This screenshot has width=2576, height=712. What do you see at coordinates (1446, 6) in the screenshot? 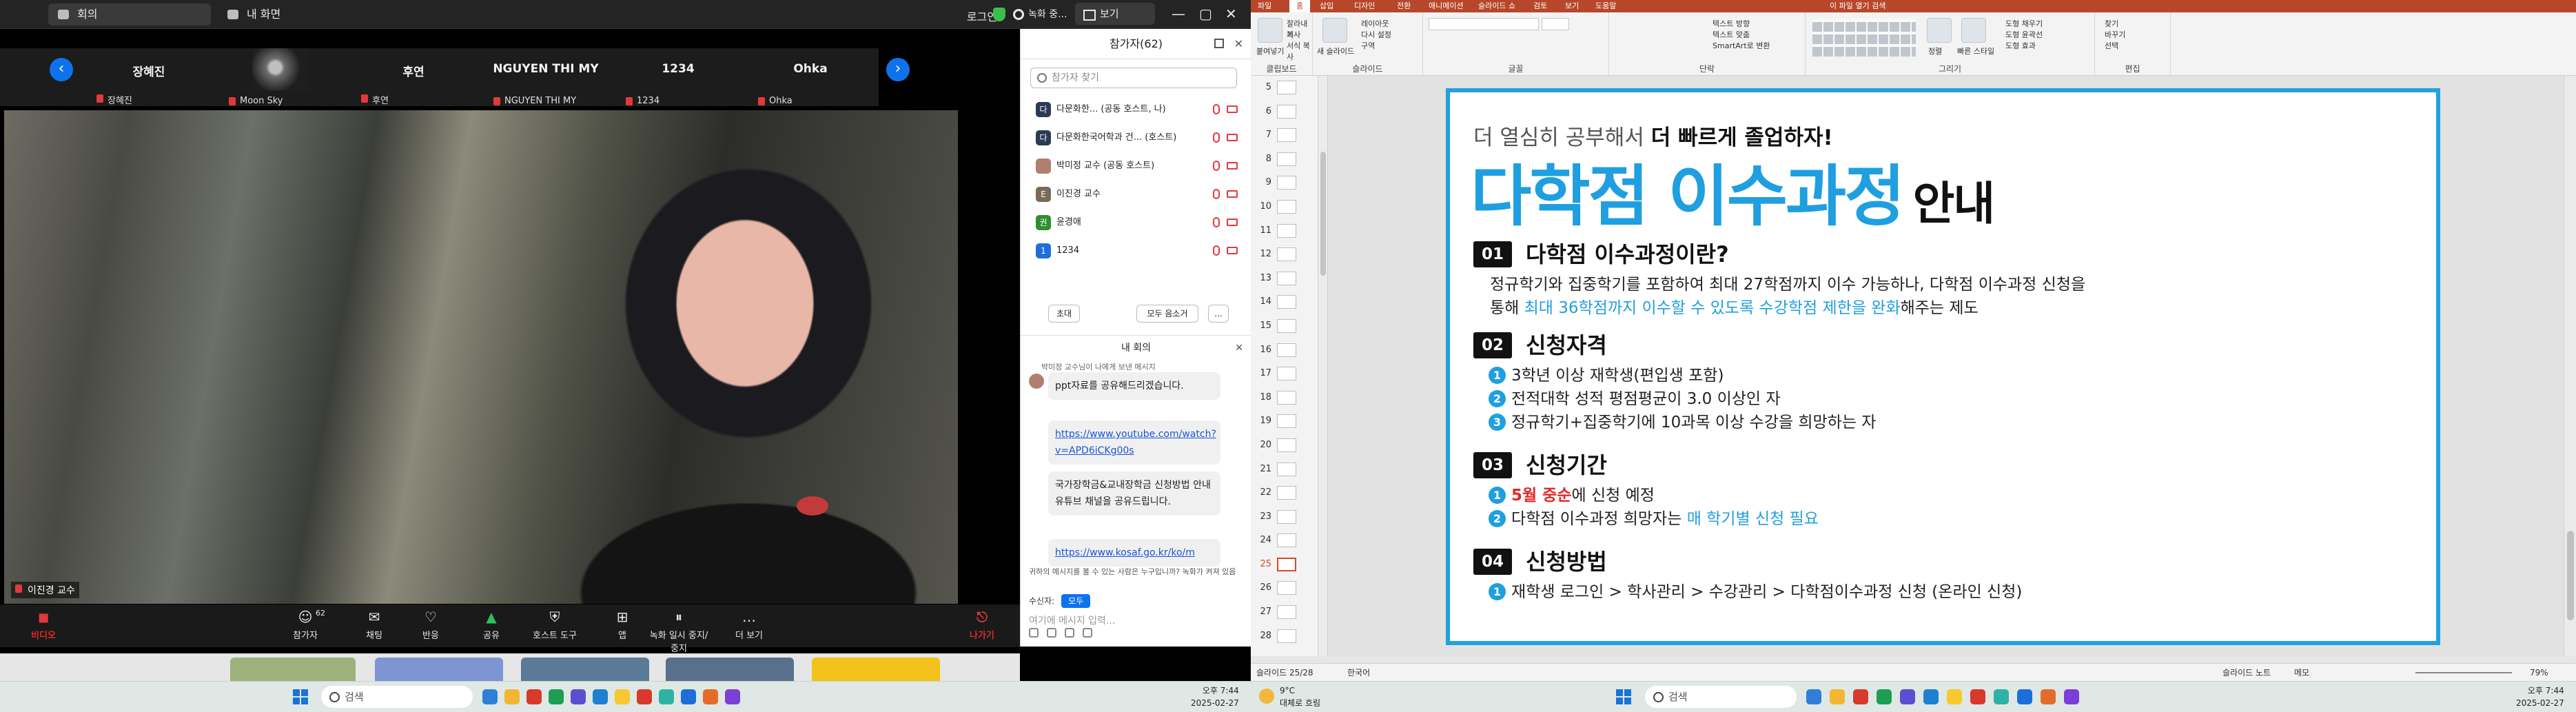
I see `ribbon-tab: 애니메이션` at bounding box center [1446, 6].